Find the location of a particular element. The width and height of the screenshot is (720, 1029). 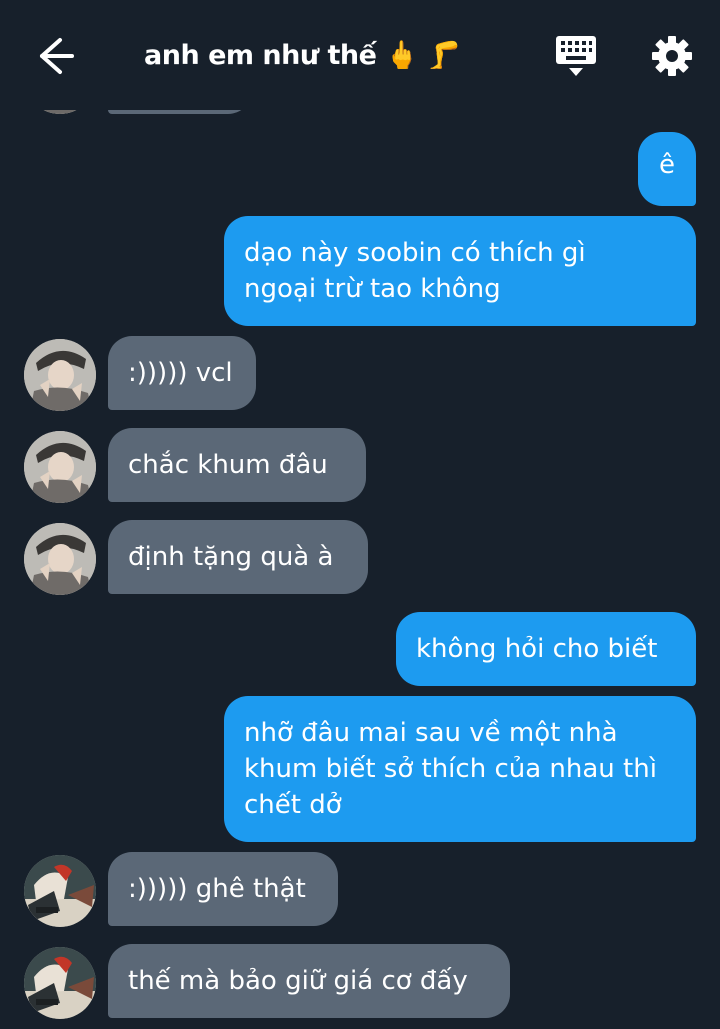

settings-button is located at coordinates (672, 56).